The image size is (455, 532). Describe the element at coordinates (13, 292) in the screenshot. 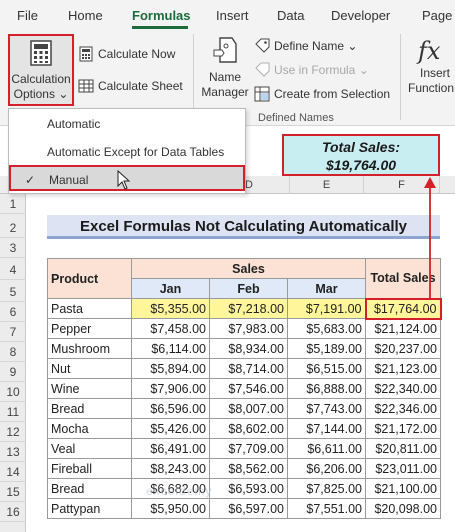

I see `row-header: 5` at that location.